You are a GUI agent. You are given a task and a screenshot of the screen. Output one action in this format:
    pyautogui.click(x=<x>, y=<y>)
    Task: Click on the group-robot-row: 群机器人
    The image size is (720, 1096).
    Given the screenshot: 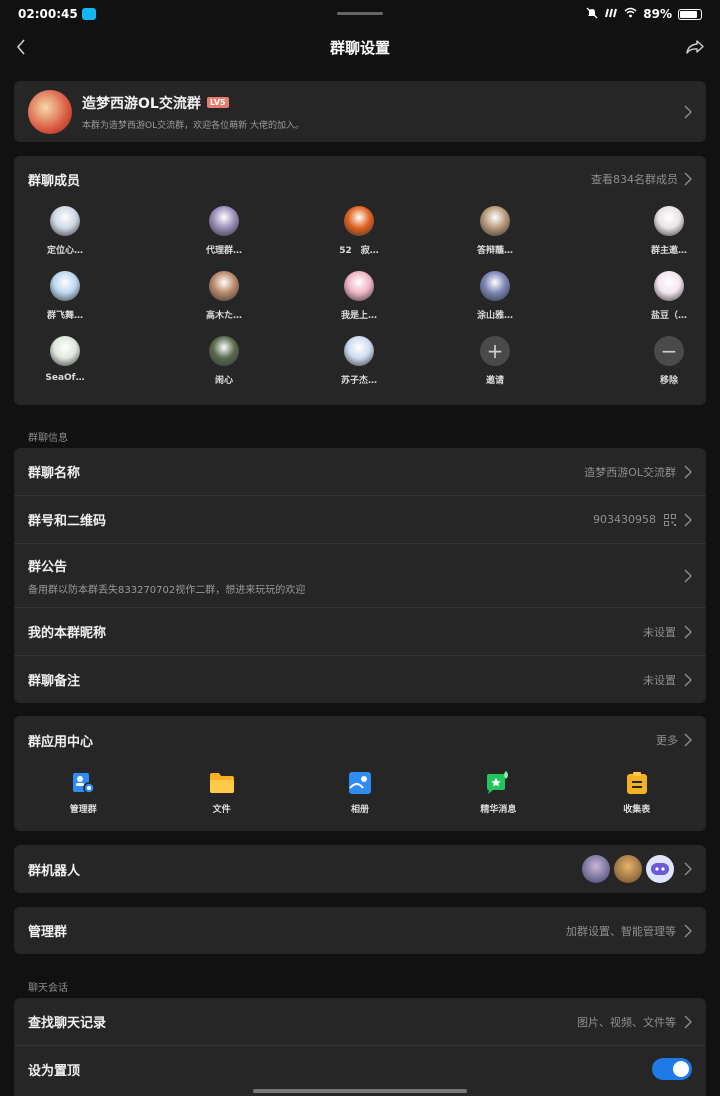 What is the action you would take?
    pyautogui.click(x=360, y=869)
    